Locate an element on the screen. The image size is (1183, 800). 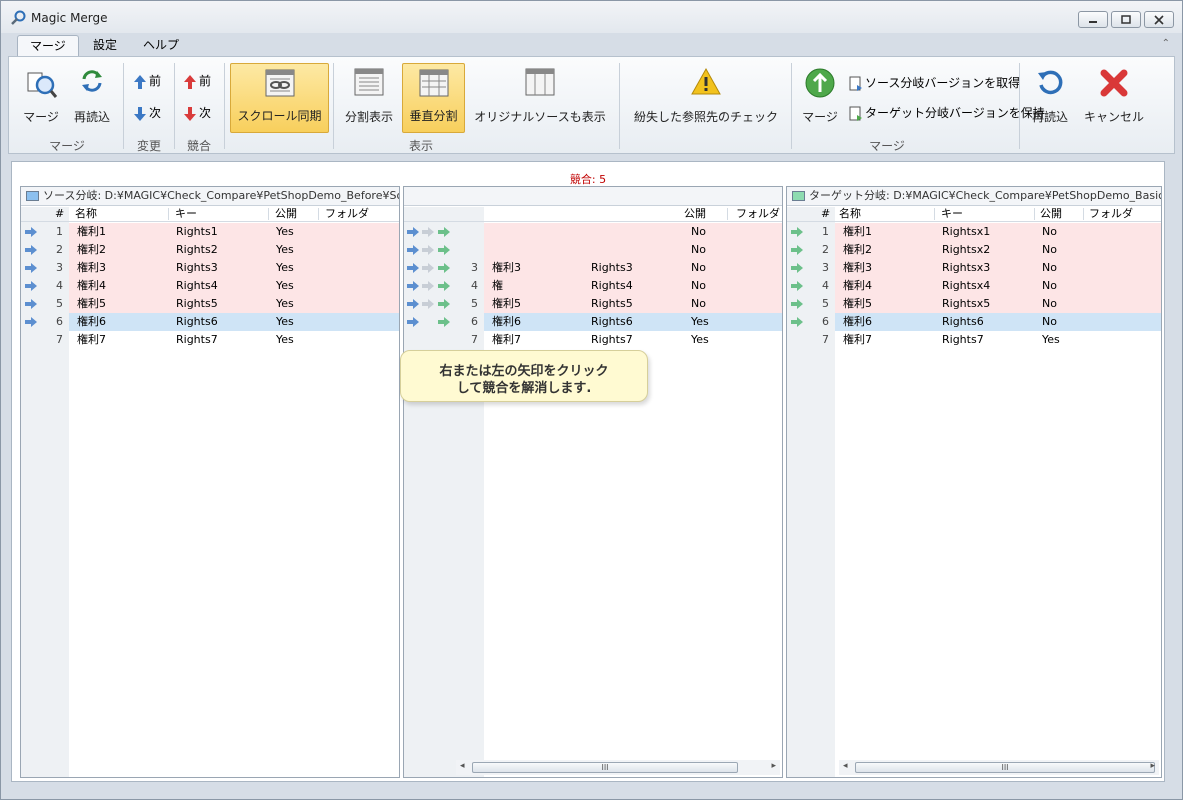
document-source-icon is located at coordinates (855, 83).